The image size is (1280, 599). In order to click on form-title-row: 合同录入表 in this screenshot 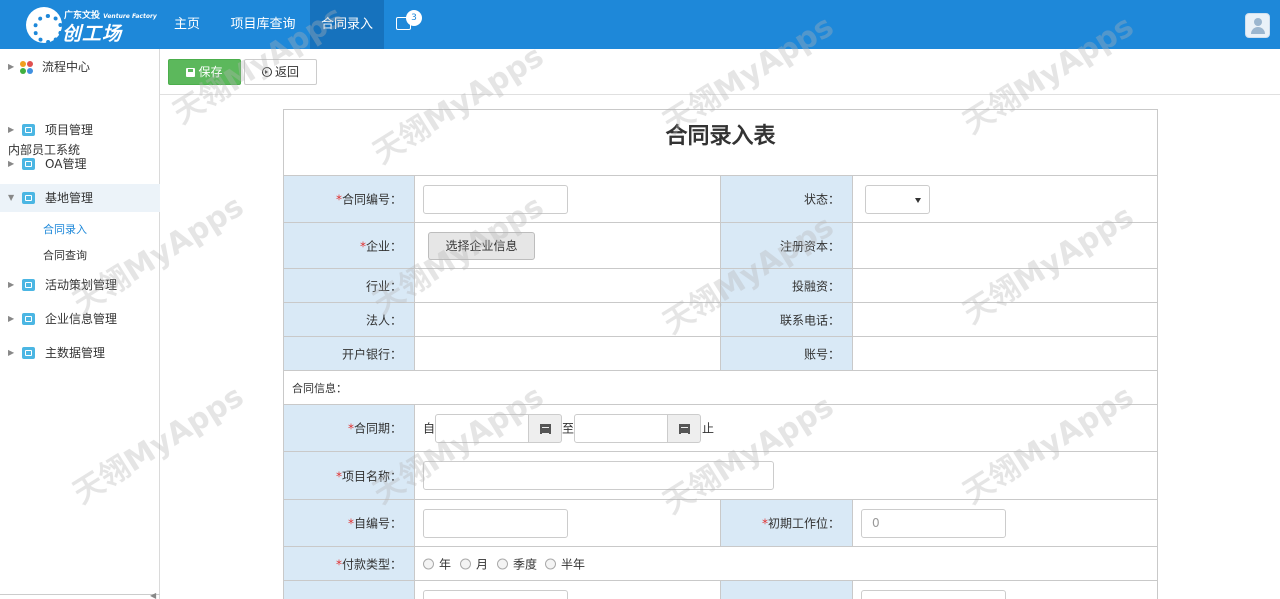, I will do `click(720, 143)`.